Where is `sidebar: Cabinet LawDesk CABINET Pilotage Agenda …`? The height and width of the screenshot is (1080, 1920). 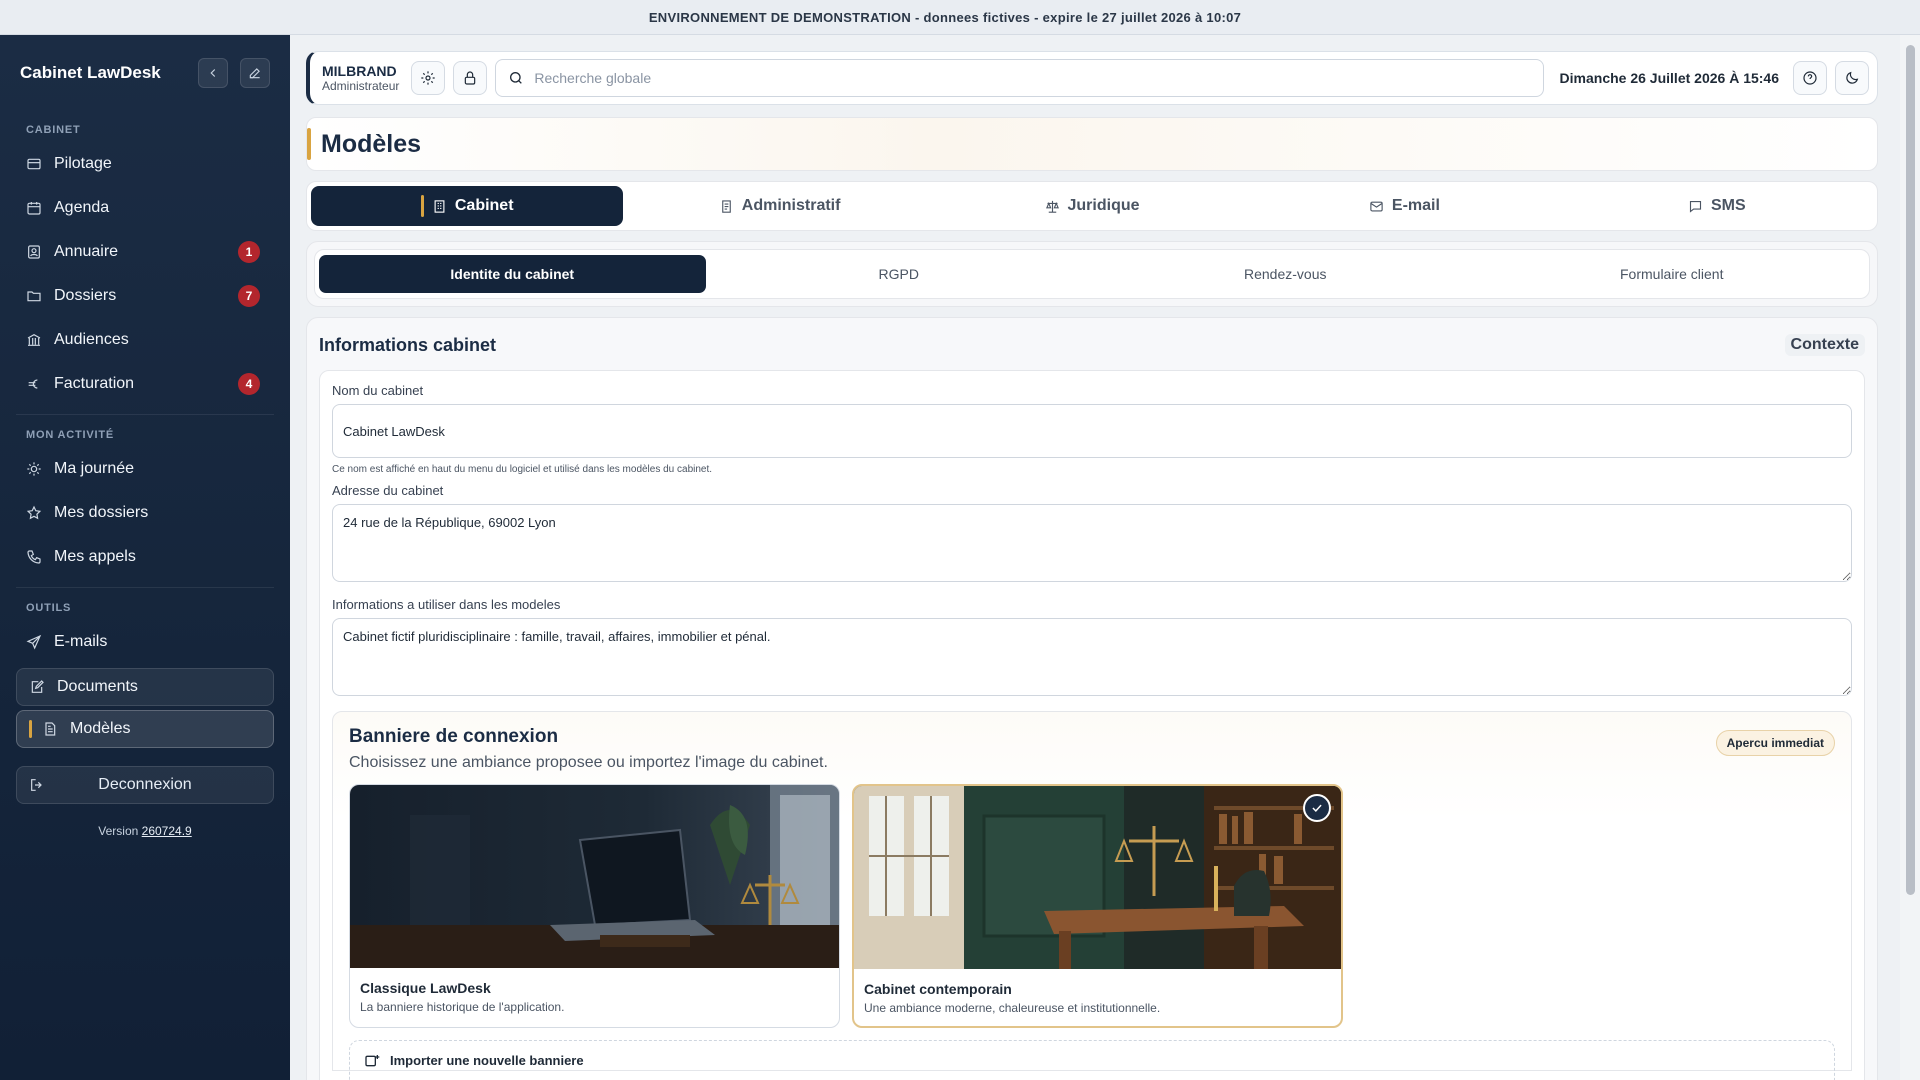
sidebar: Cabinet LawDesk CABINET Pilotage Agenda … is located at coordinates (145, 557).